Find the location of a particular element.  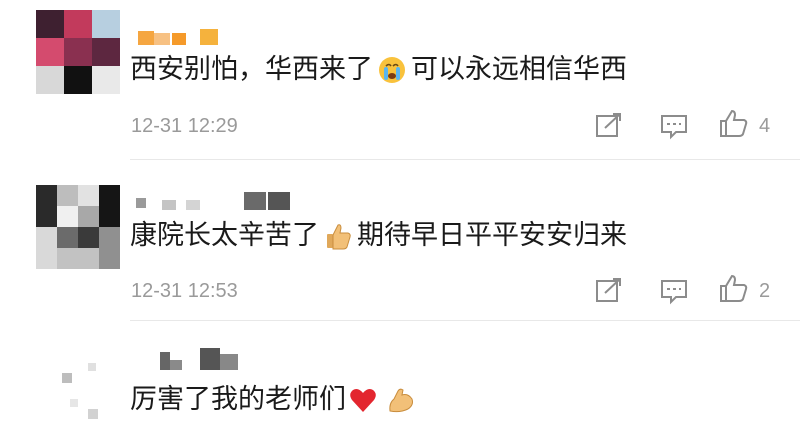

comment-text: 康院长太辛苦了 期待早日平平安安归来 is located at coordinates (378, 235).